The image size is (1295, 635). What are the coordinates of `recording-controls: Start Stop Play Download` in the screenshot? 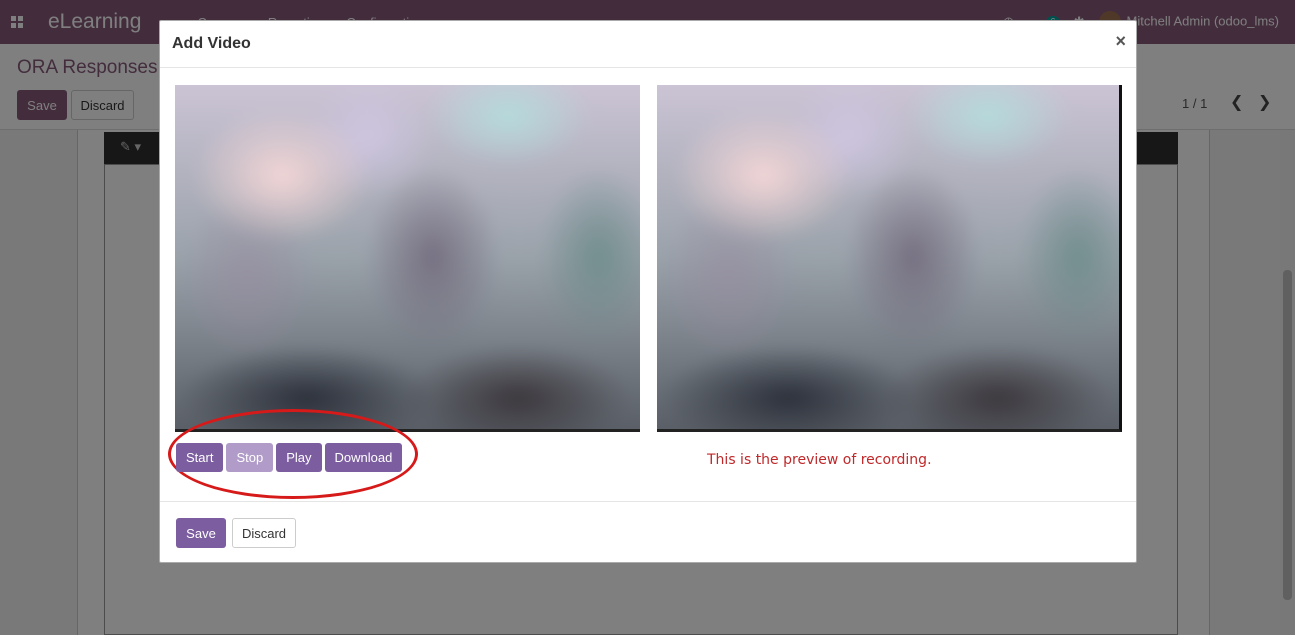 It's located at (289, 457).